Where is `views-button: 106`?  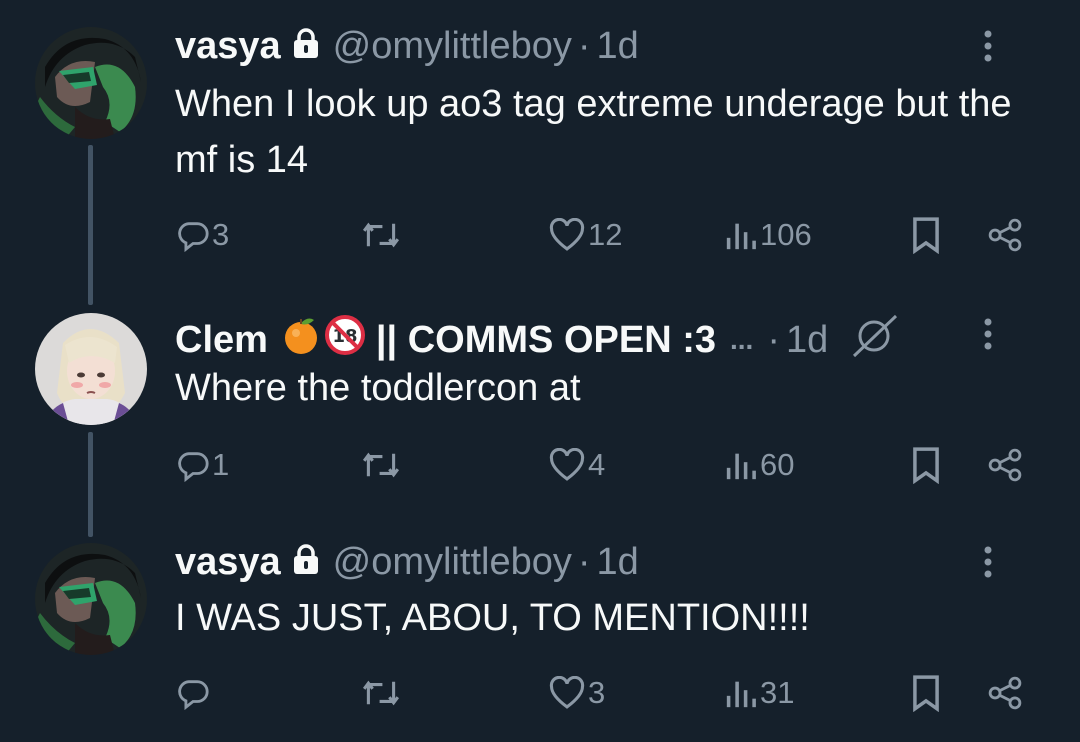
views-button: 106 is located at coordinates (768, 235).